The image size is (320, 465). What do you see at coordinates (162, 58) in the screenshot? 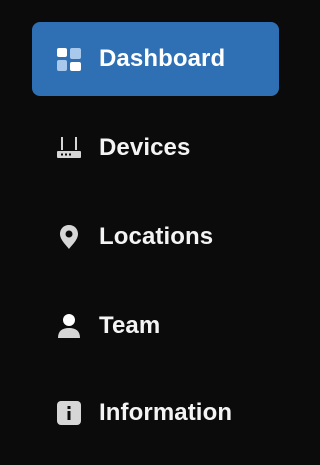
I see `sidebar-item-label: Dashboard` at bounding box center [162, 58].